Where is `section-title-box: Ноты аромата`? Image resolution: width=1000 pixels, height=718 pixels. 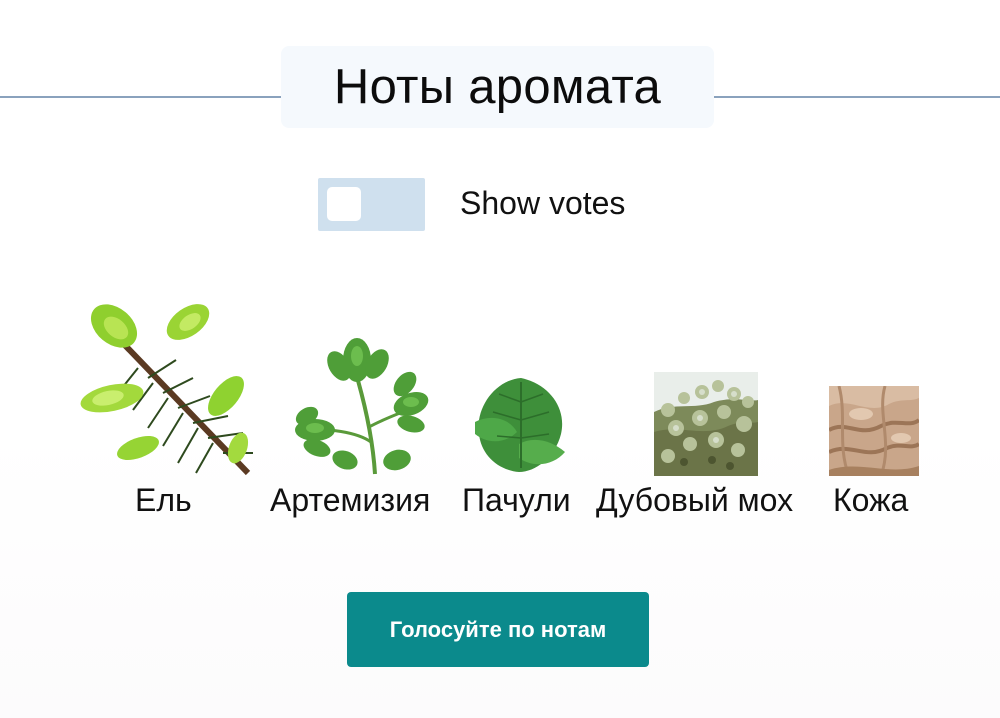 section-title-box: Ноты аромата is located at coordinates (497, 87).